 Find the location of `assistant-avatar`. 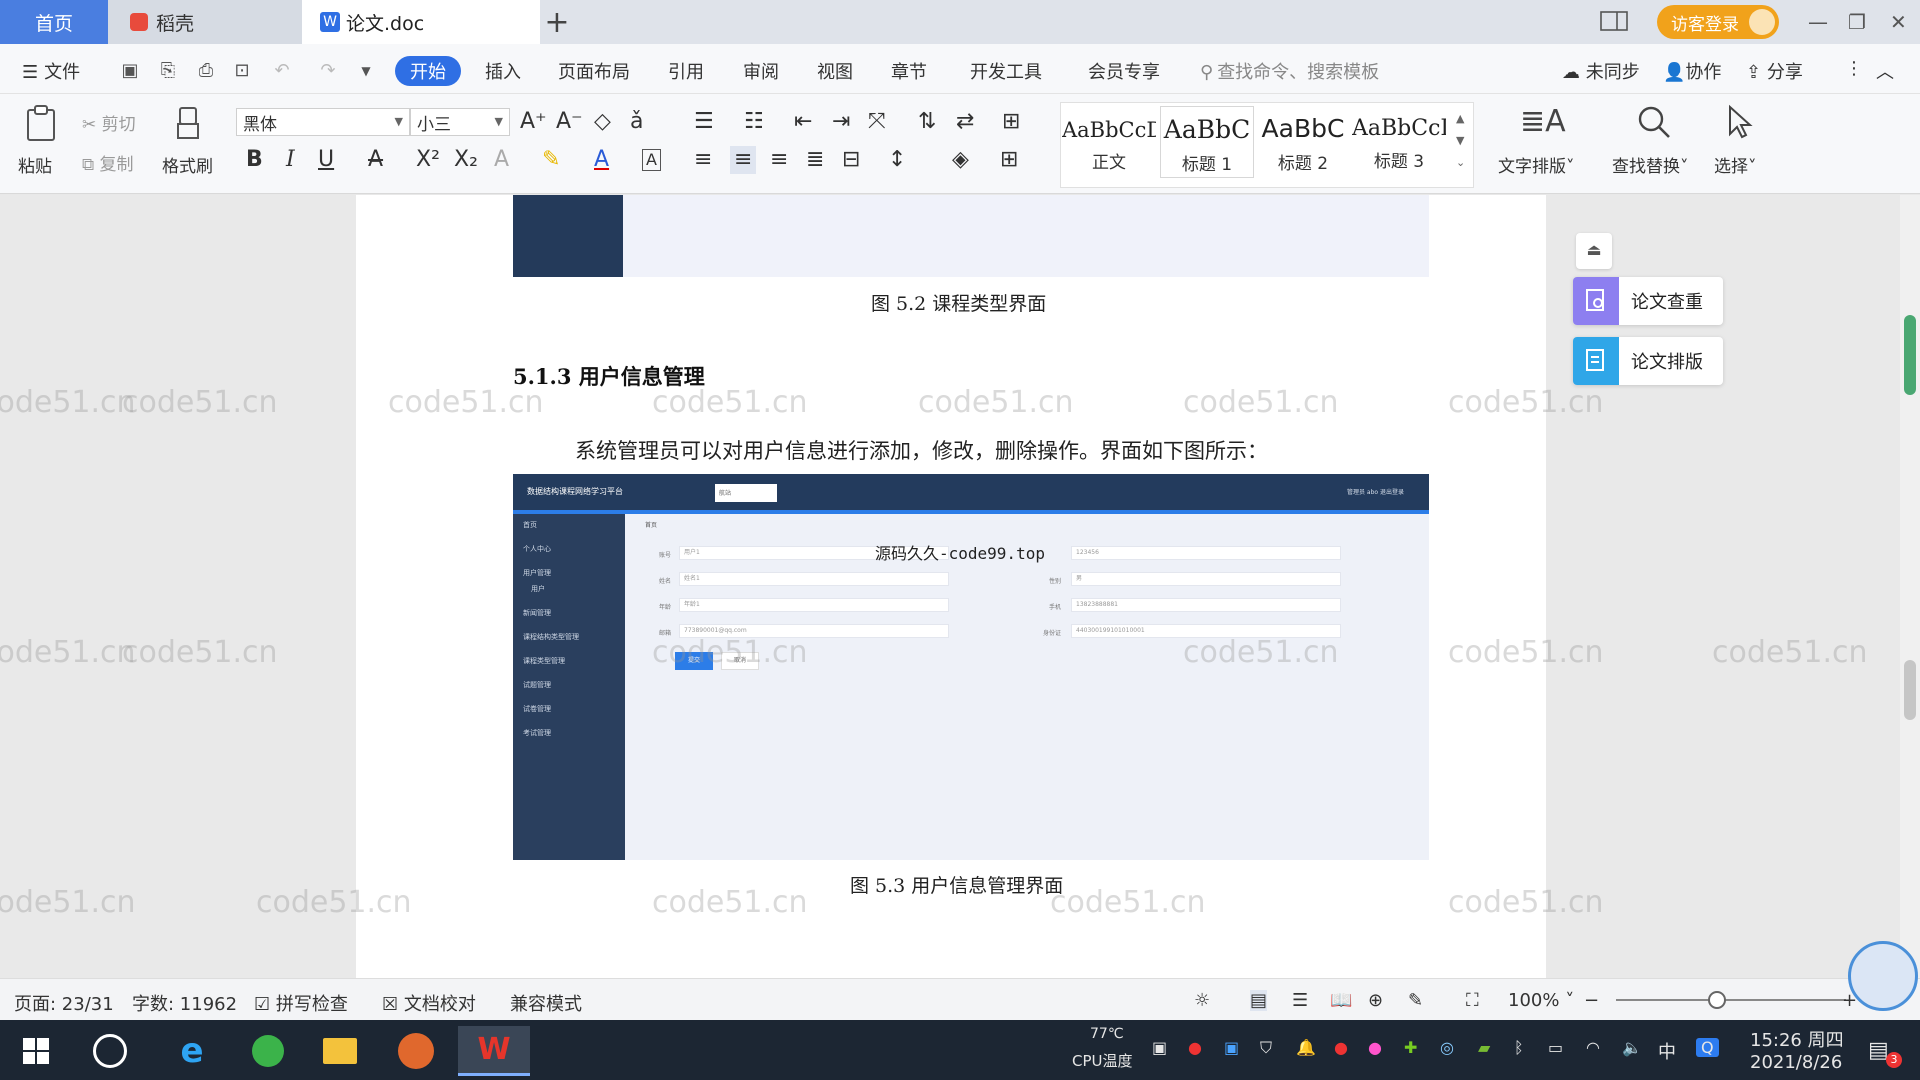

assistant-avatar is located at coordinates (1883, 976).